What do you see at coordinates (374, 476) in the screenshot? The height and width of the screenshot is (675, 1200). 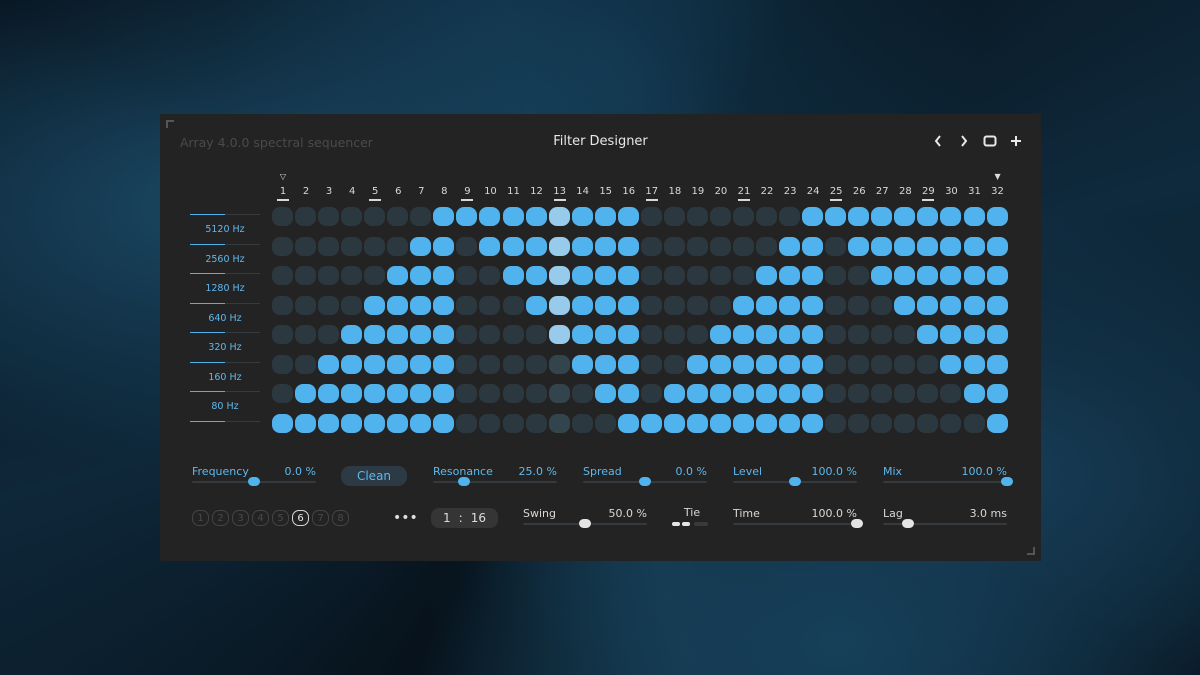 I see `clean-button: Clean` at bounding box center [374, 476].